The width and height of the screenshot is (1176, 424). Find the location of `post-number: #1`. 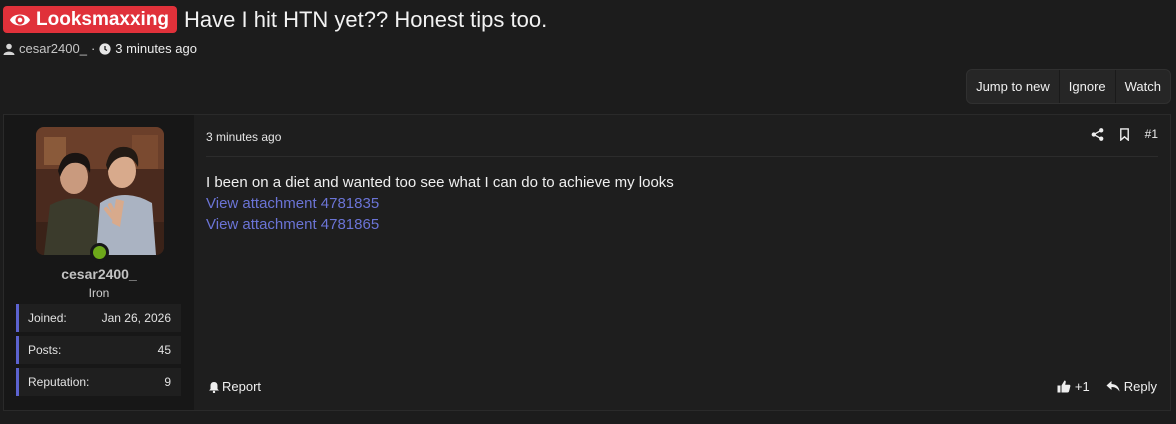

post-number: #1 is located at coordinates (1151, 134).